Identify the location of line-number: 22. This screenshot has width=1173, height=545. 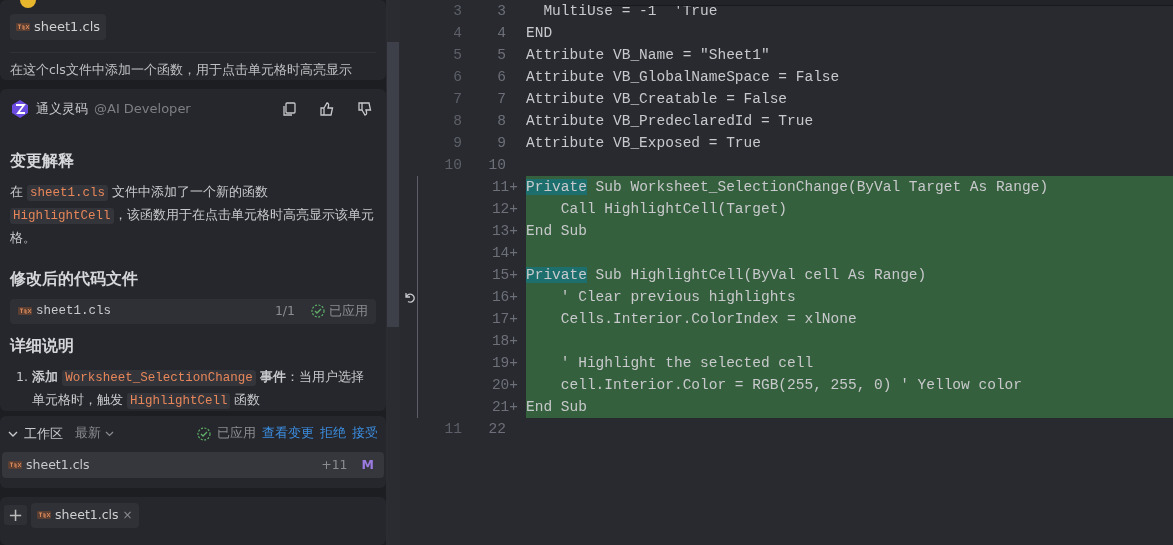
(497, 429).